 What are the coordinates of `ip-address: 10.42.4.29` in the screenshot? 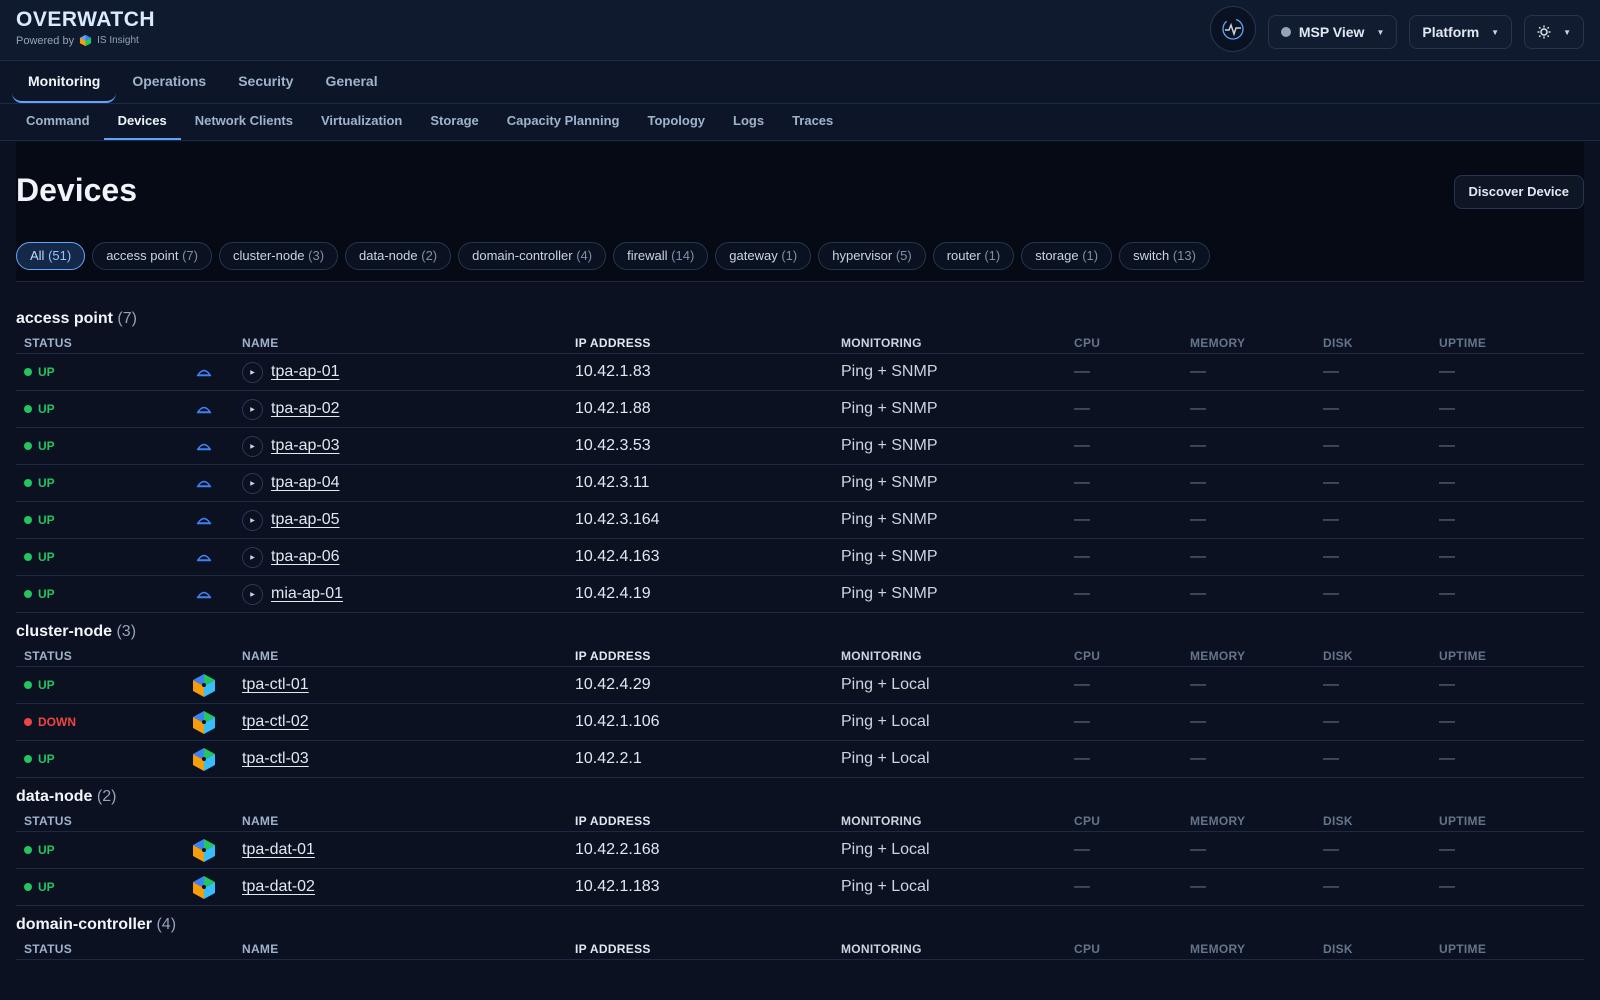 It's located at (613, 684).